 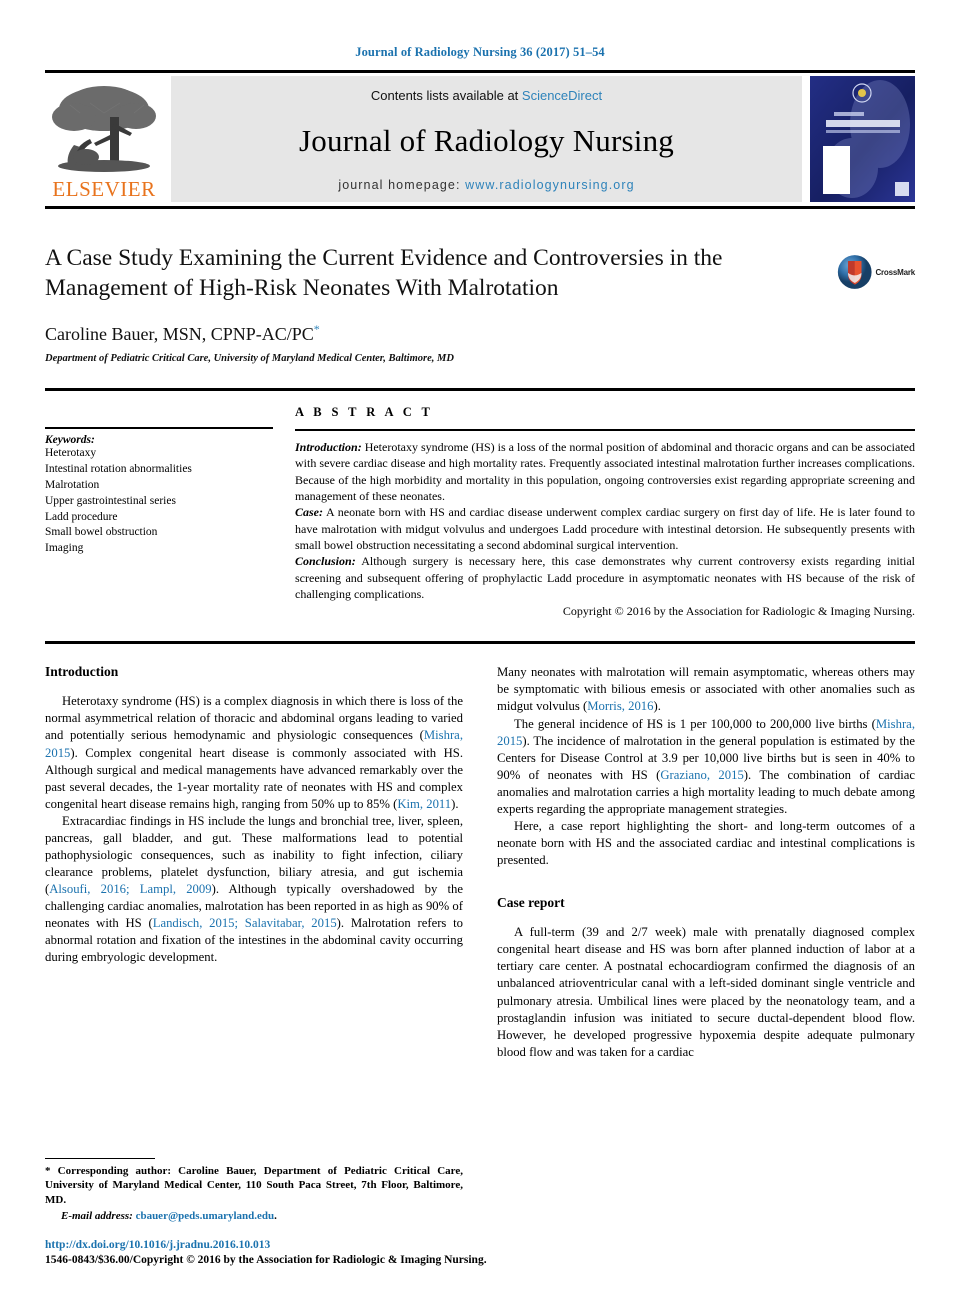 What do you see at coordinates (159, 428) in the screenshot?
I see `keywords-rule` at bounding box center [159, 428].